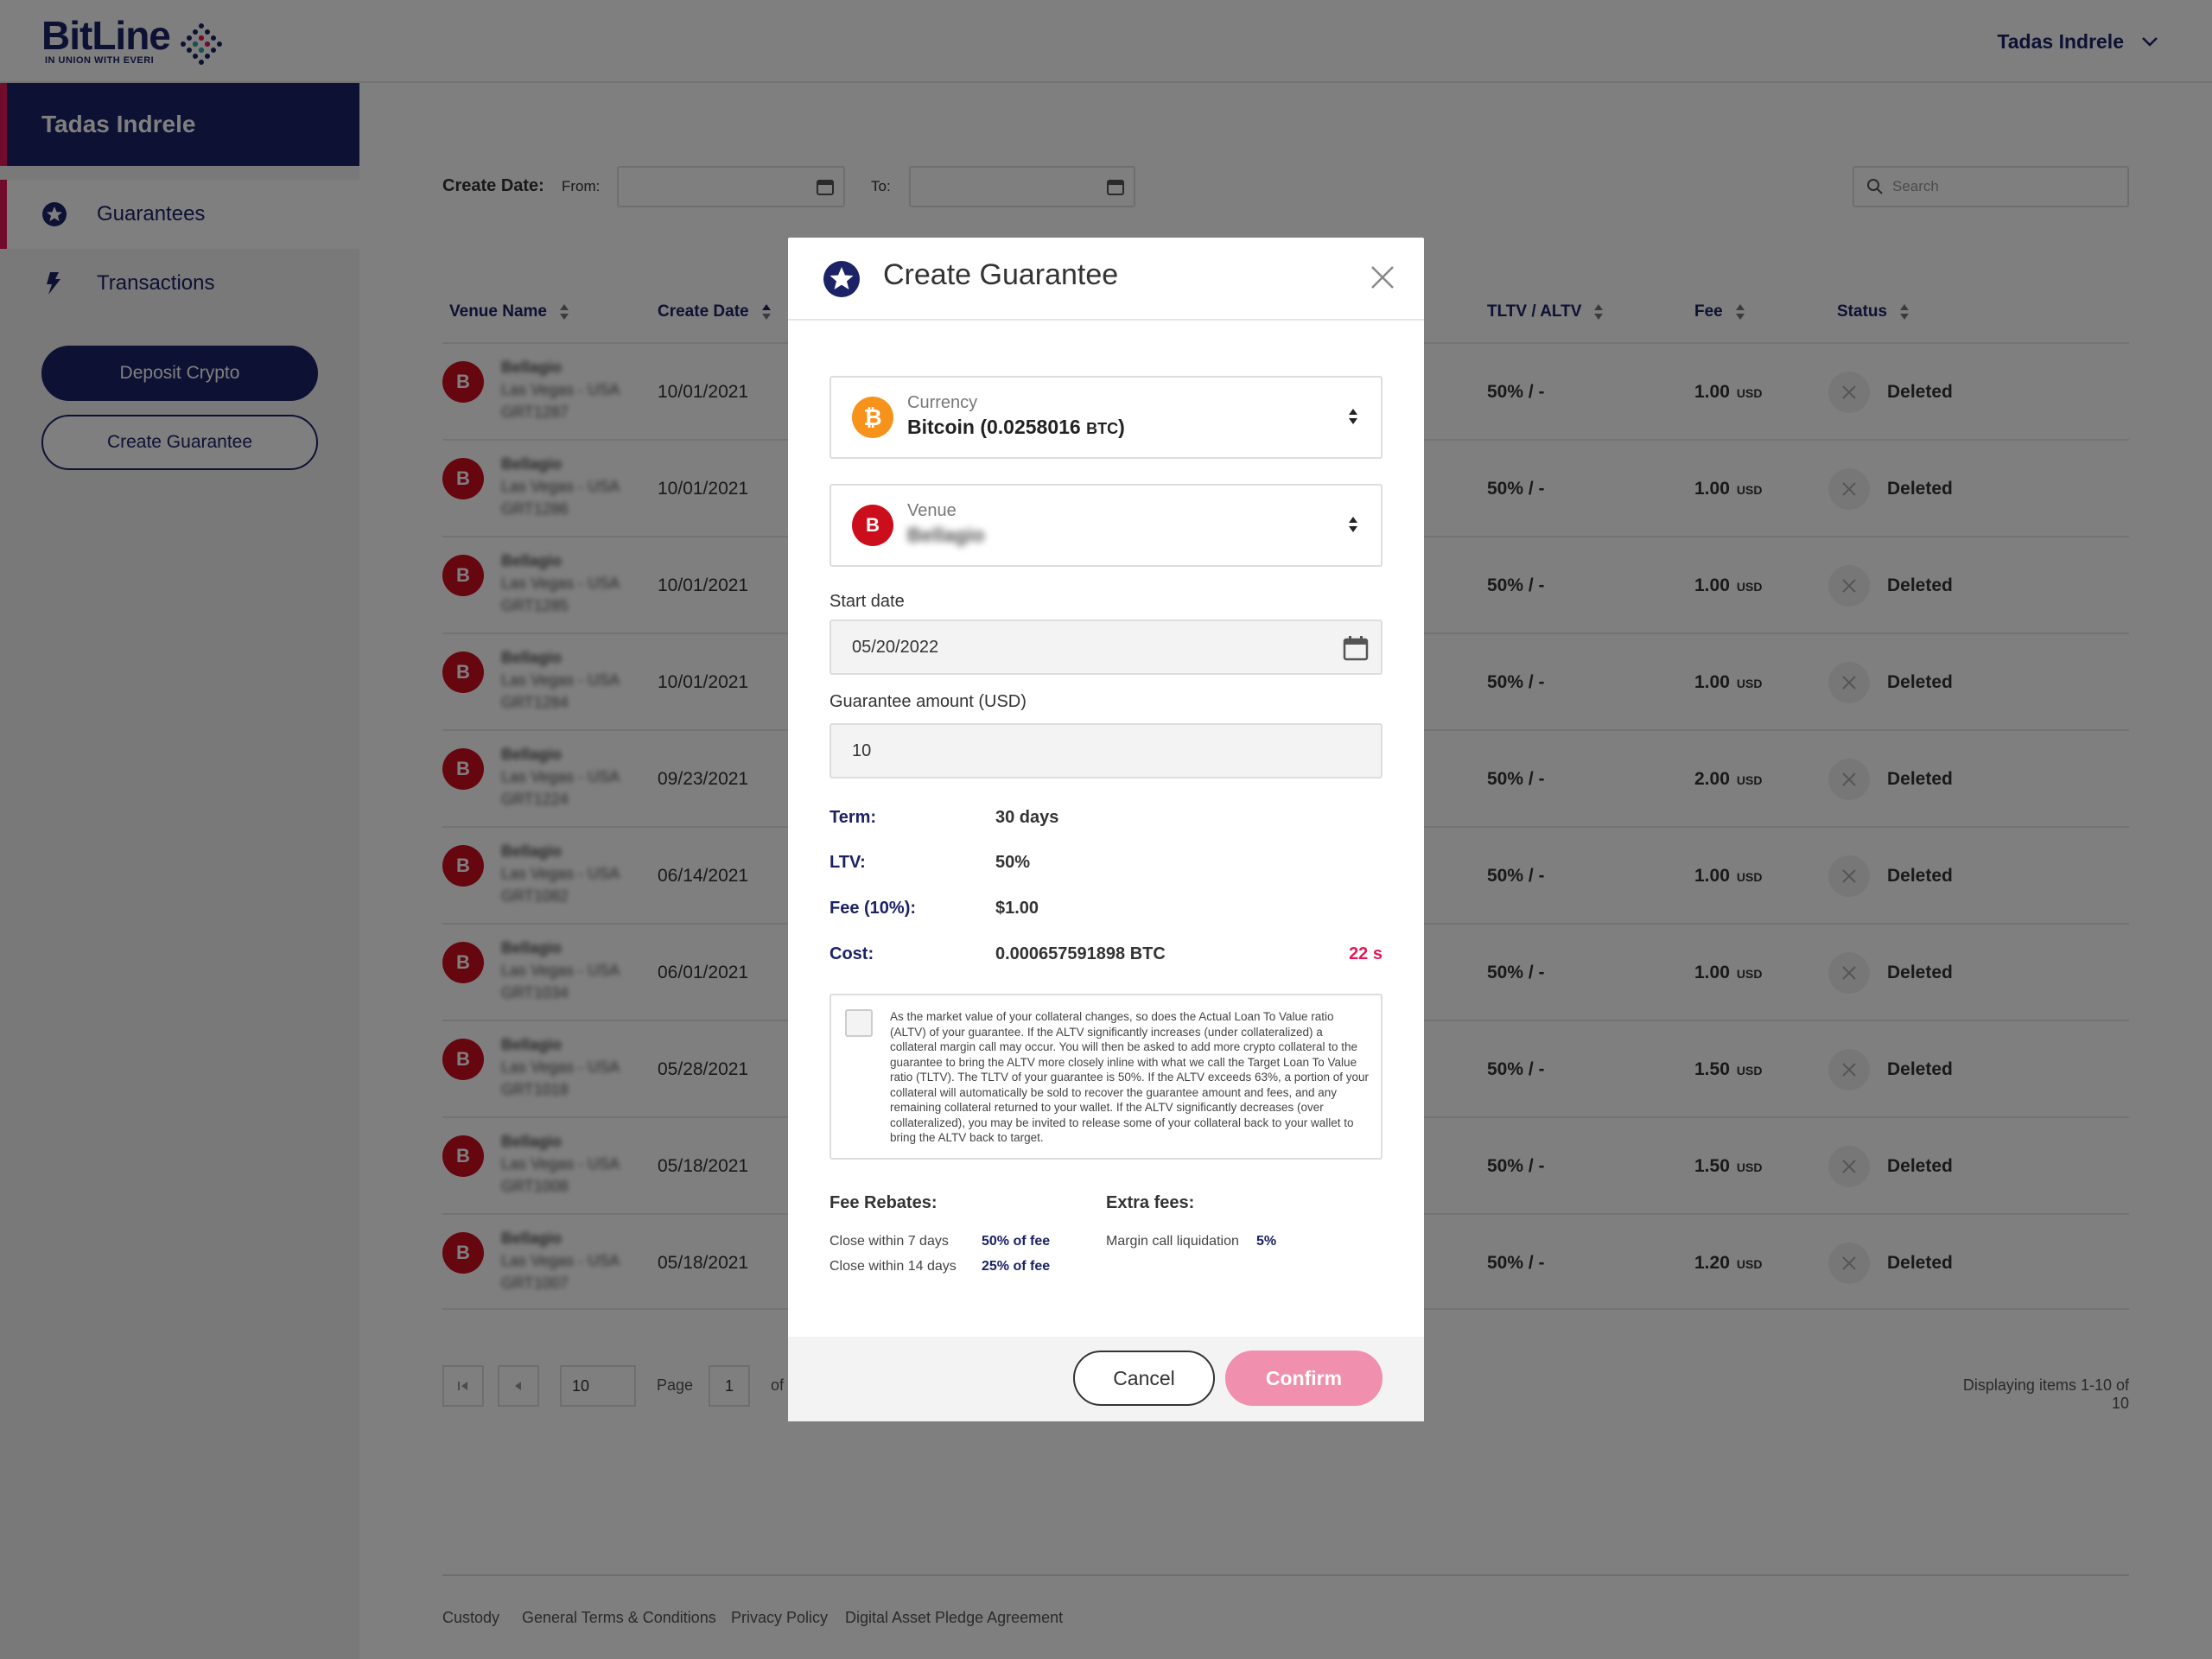  Describe the element at coordinates (848, 862) in the screenshot. I see `ltv-label: LTV:` at that location.